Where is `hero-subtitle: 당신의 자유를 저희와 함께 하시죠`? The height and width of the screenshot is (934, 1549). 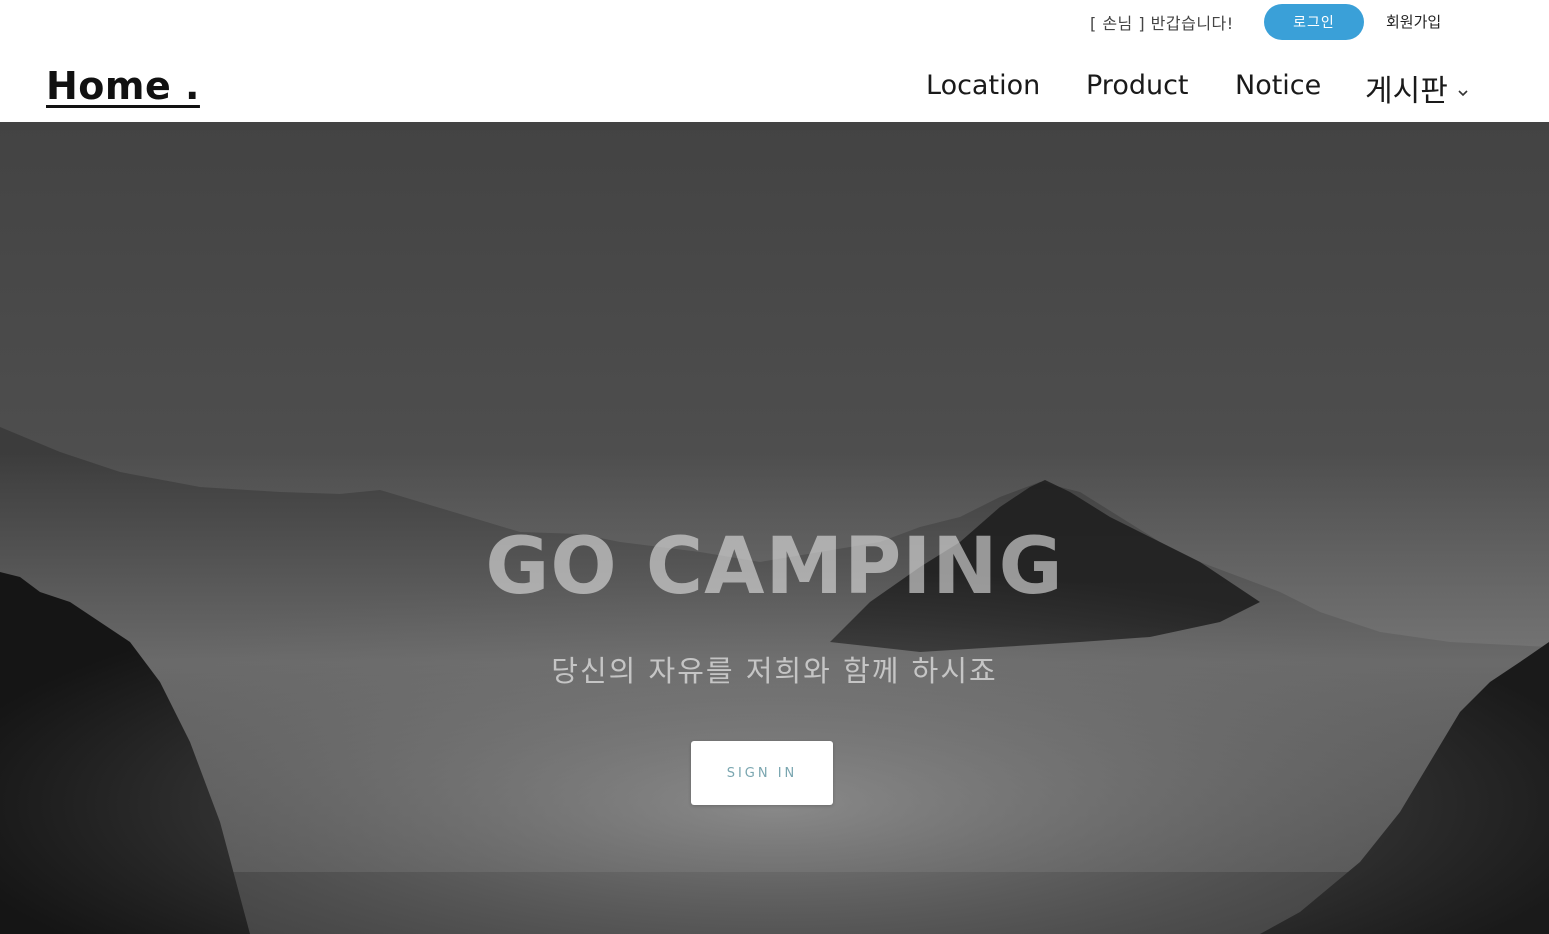
hero-subtitle: 당신의 자유를 저희와 함께 하시죠 is located at coordinates (774, 671).